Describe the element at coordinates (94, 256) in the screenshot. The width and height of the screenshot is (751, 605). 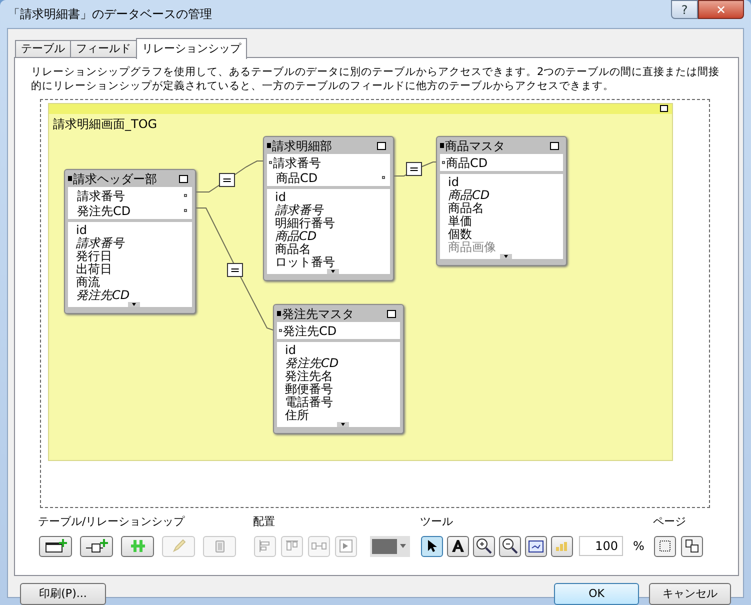
I see `field-name: 発行日` at that location.